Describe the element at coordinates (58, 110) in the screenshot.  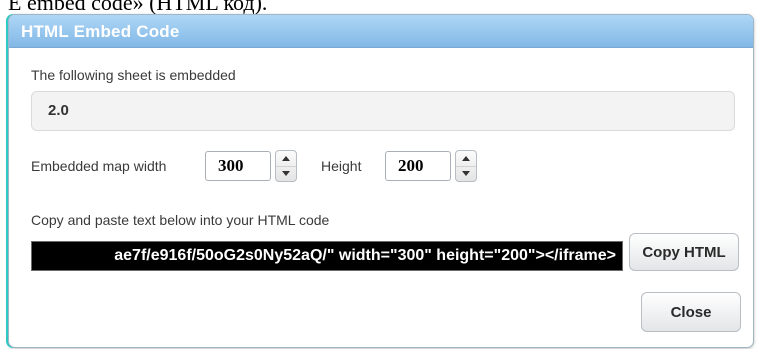
I see `sheet-name: 2.0` at that location.